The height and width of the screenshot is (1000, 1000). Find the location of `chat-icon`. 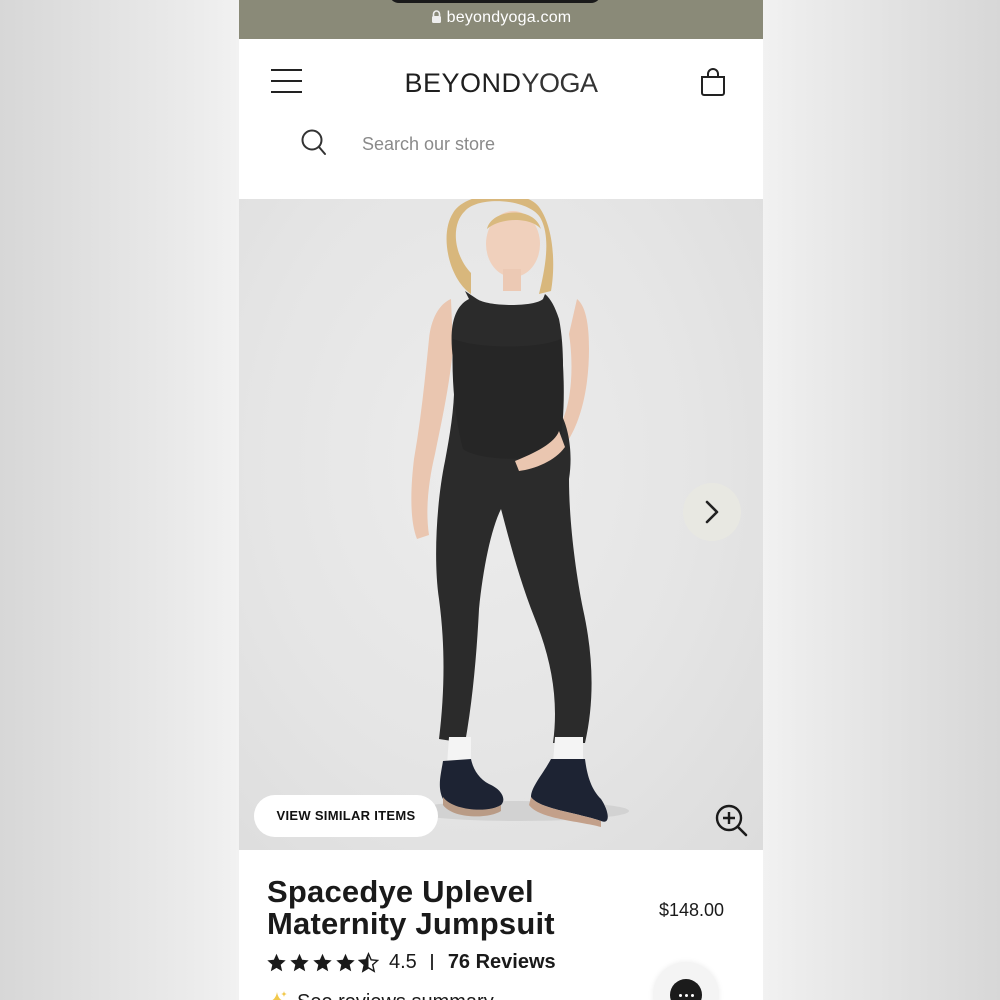

chat-icon is located at coordinates (686, 989).